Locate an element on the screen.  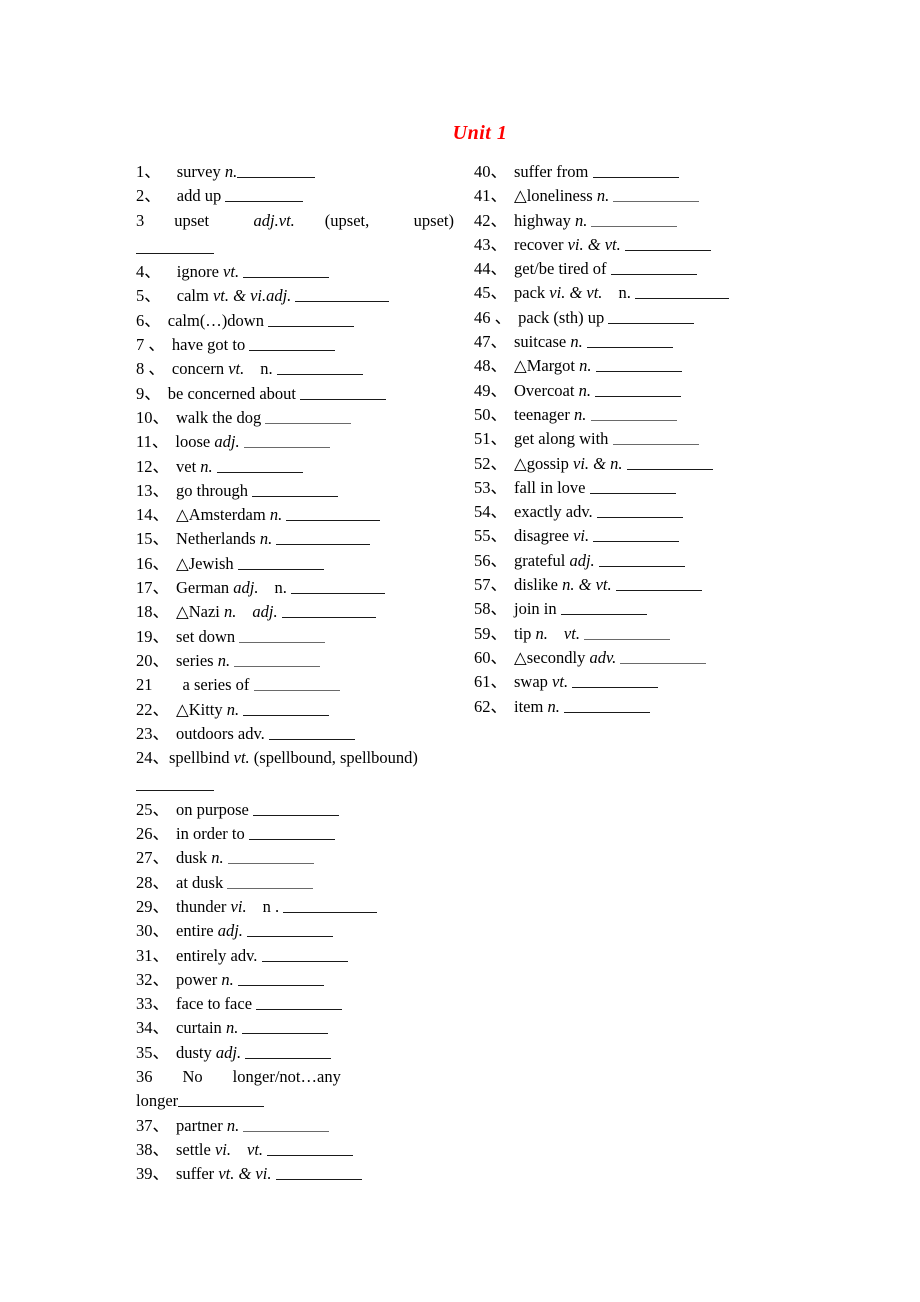
entry-line: 47、 suitcase n. is located at coordinates (573, 341).